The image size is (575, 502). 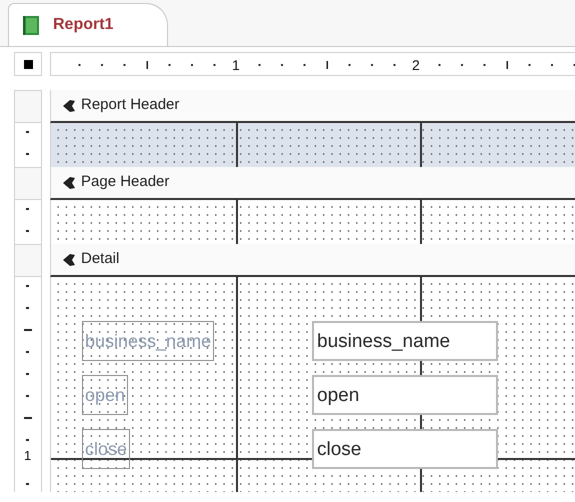 I want to click on select-report-box, so click(x=28, y=64).